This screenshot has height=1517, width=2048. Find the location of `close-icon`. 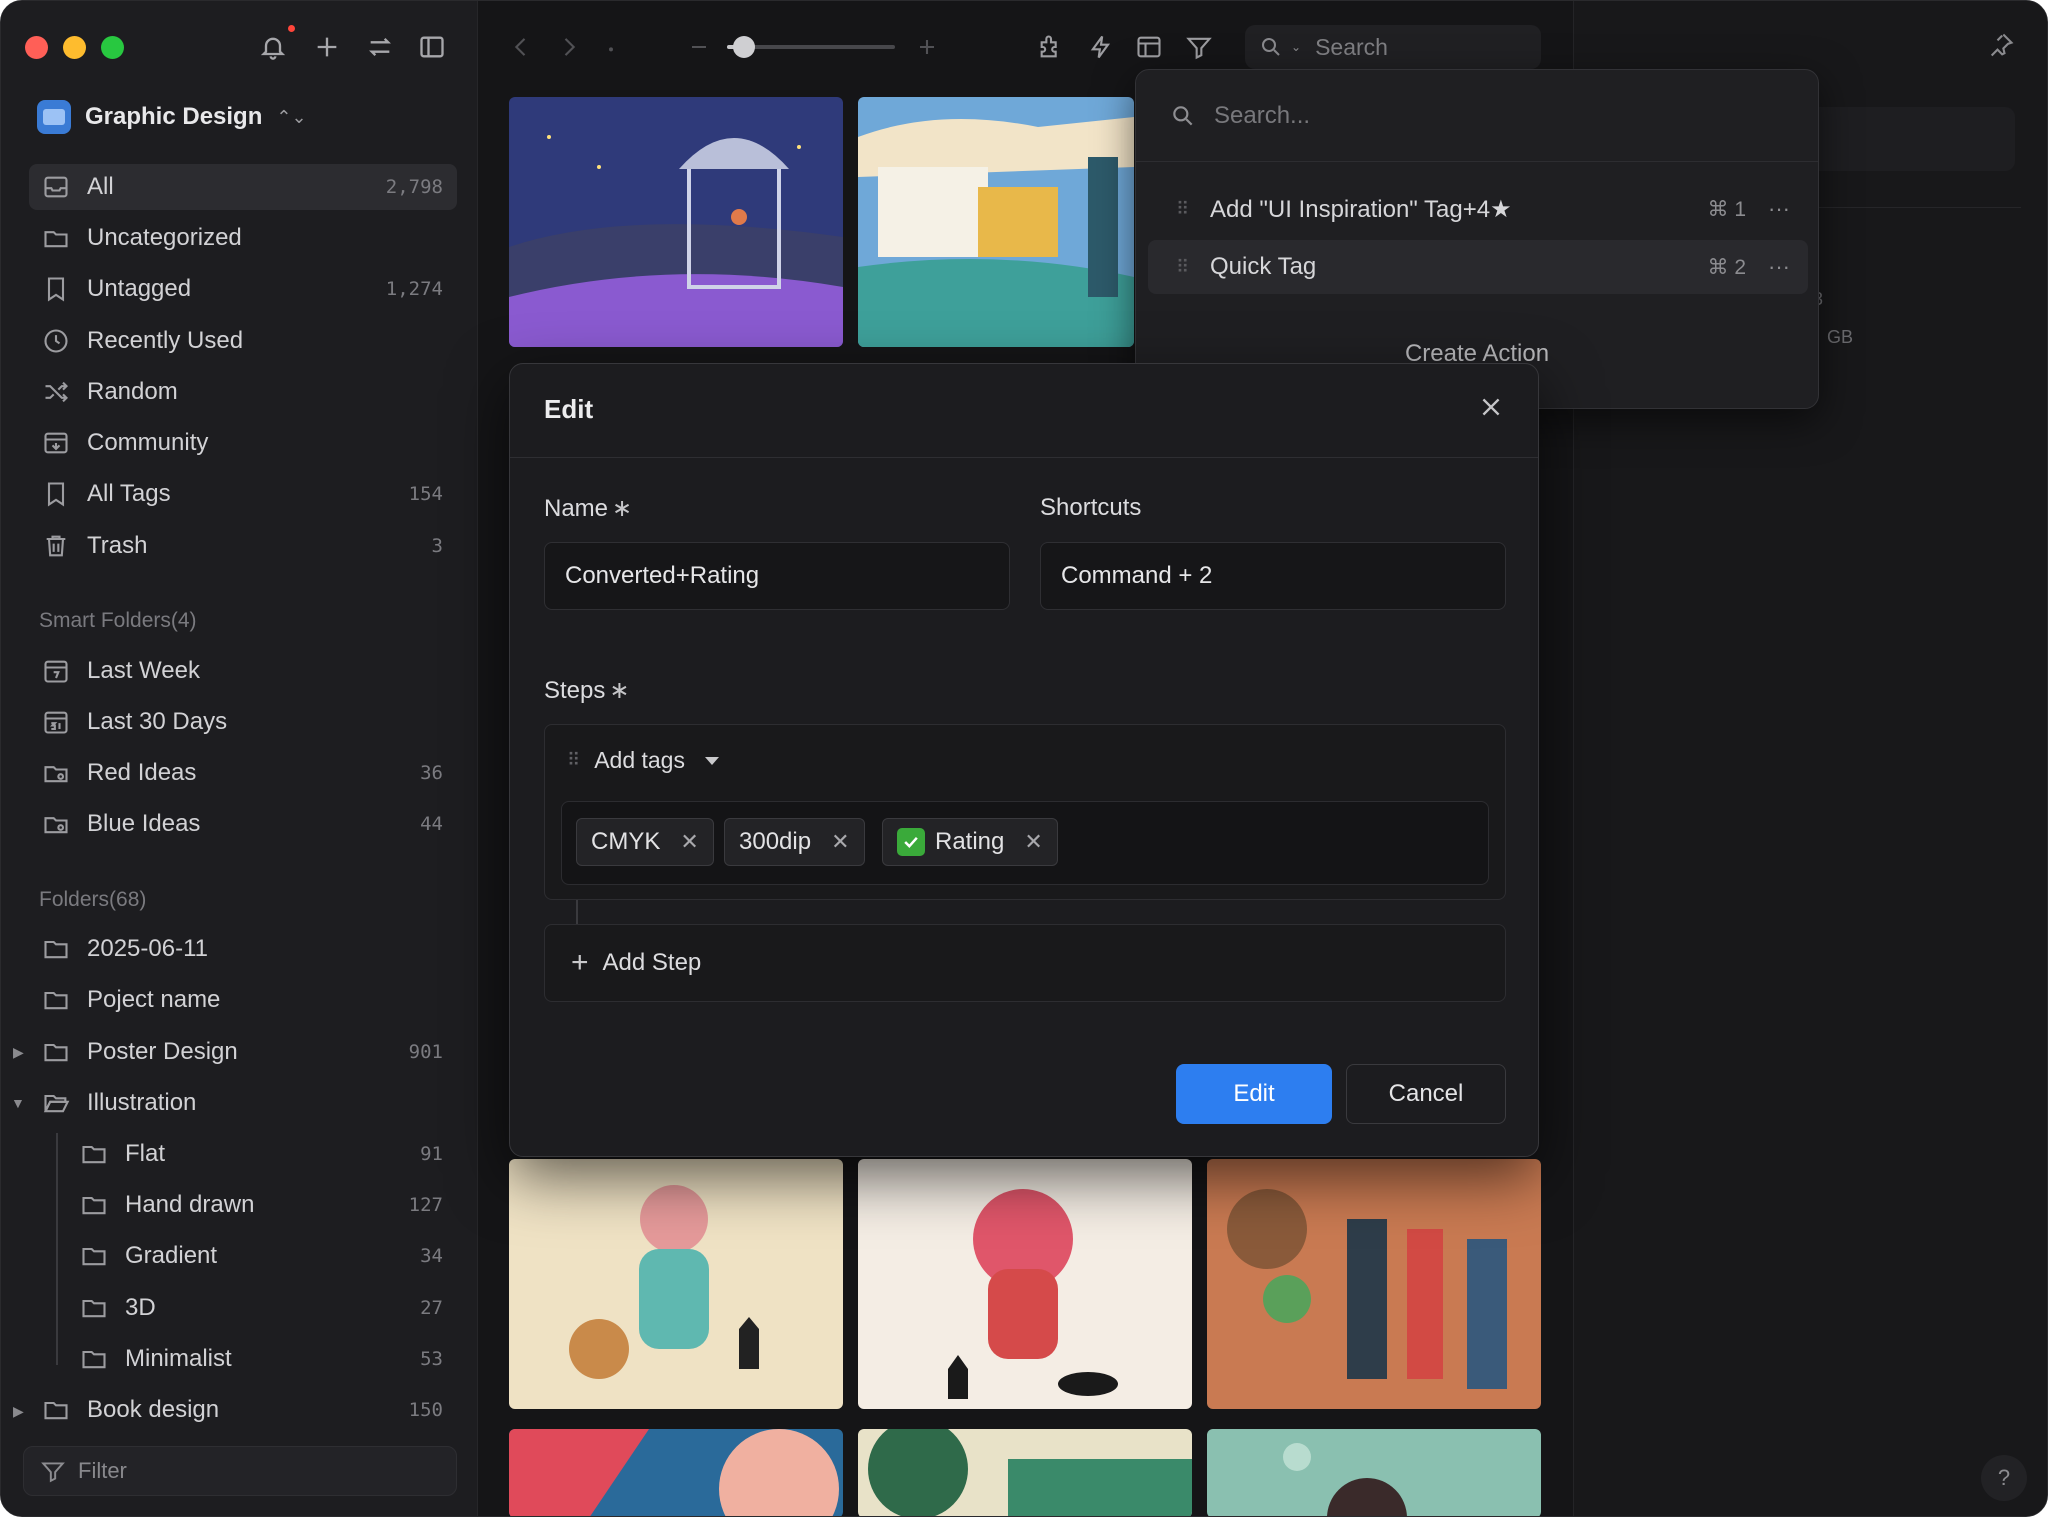

close-icon is located at coordinates (1493, 409).